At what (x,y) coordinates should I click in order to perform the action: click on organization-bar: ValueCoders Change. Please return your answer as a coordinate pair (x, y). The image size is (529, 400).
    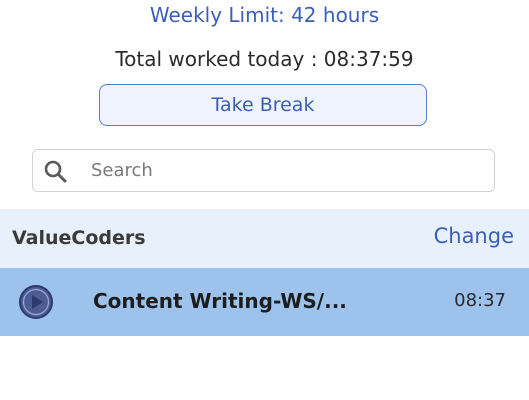
    Looking at the image, I should click on (264, 238).